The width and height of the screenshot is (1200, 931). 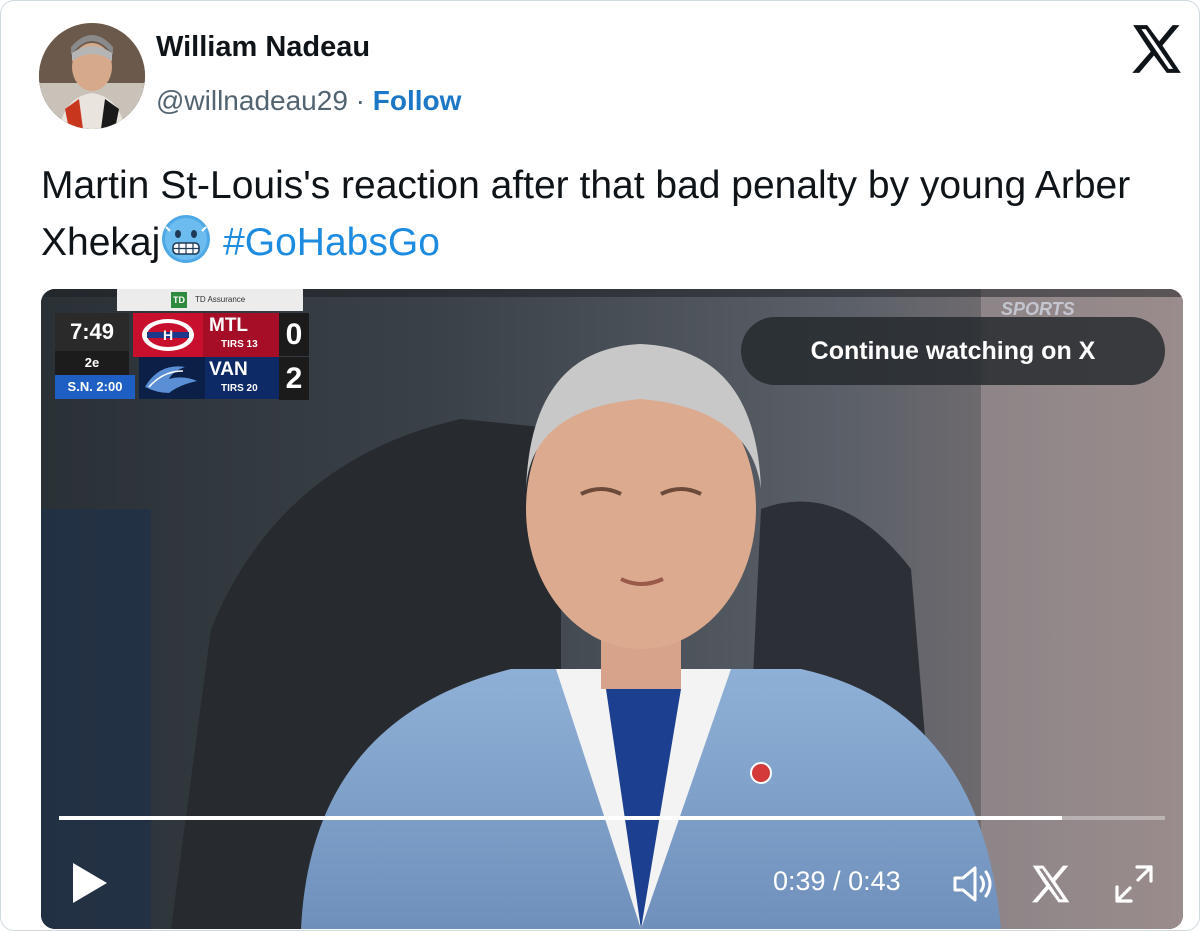 I want to click on away-team-score: 2, so click(x=294, y=378).